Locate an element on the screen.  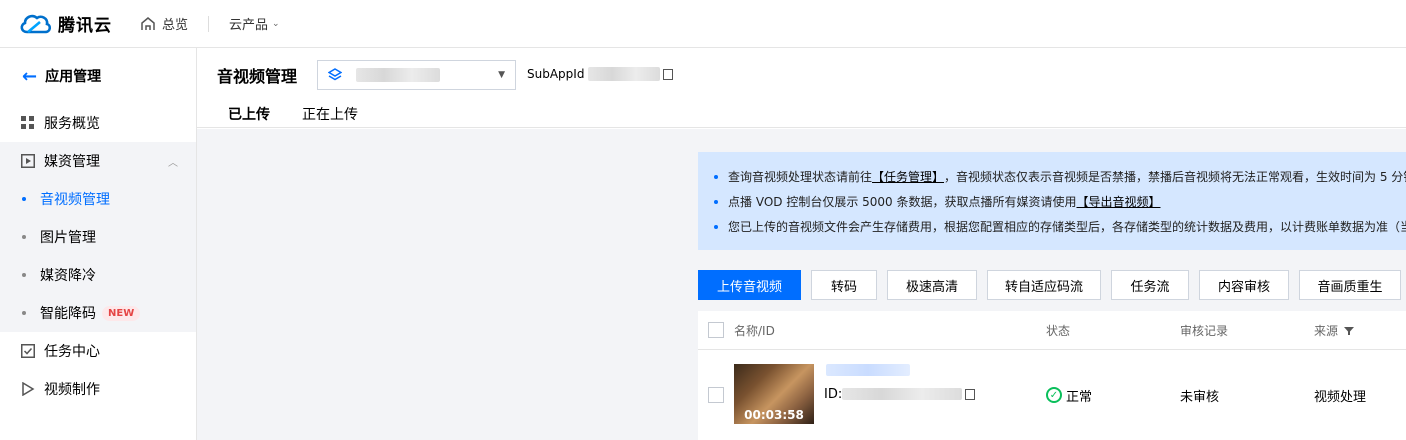
dropdown-caret-icon: ▼ is located at coordinates (501, 75).